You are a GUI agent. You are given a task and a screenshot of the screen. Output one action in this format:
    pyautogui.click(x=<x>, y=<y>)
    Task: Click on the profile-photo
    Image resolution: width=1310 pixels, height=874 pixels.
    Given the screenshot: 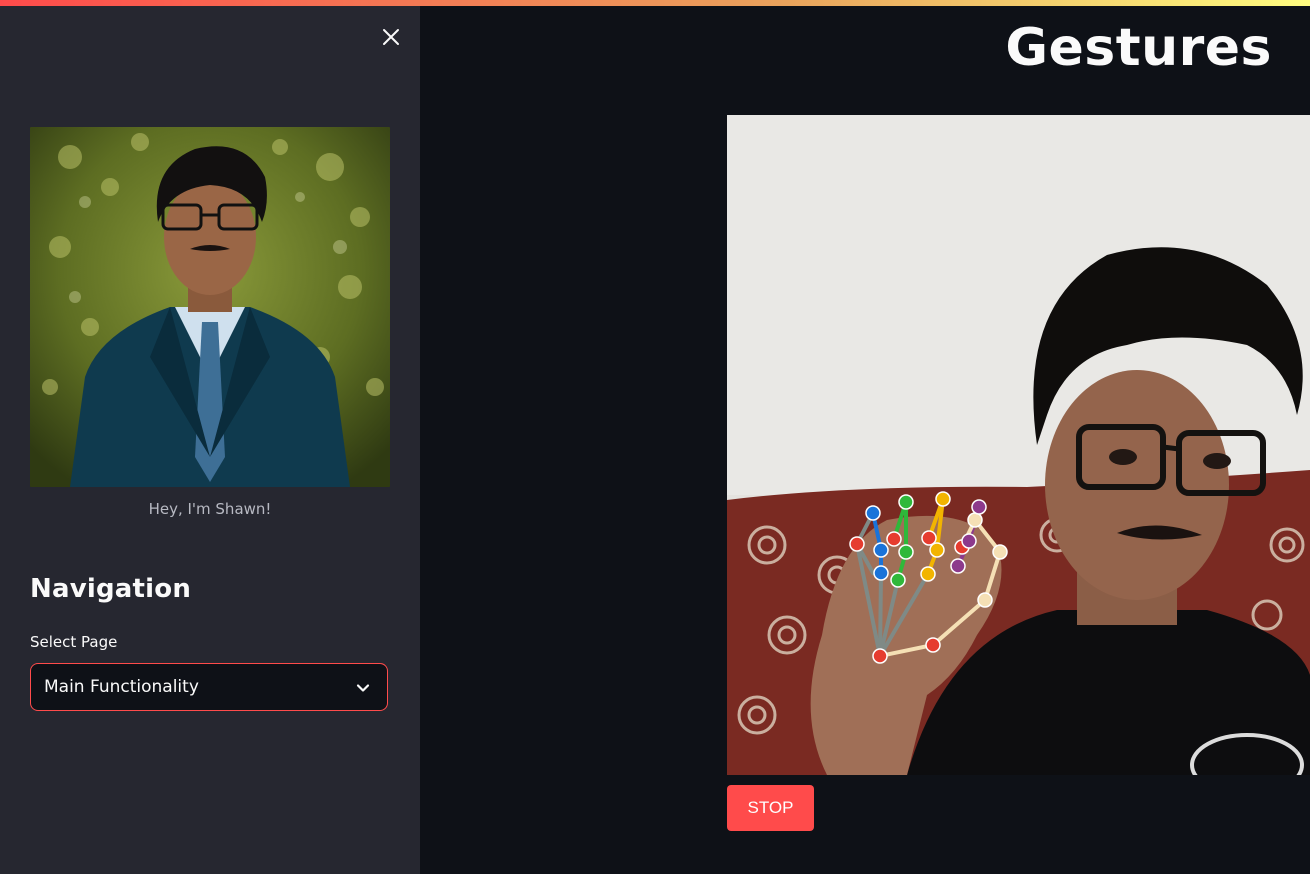 What is the action you would take?
    pyautogui.click(x=210, y=307)
    